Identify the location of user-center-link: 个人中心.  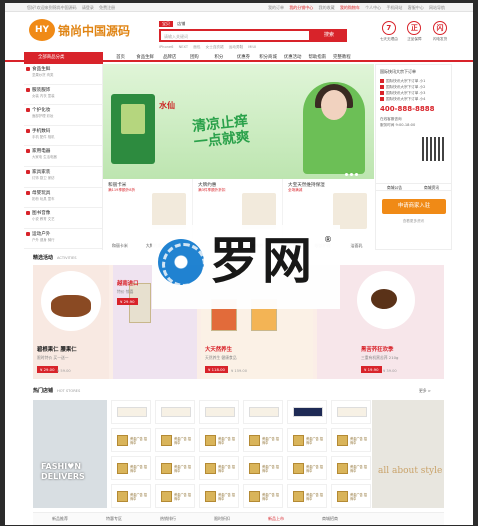
(373, 7).